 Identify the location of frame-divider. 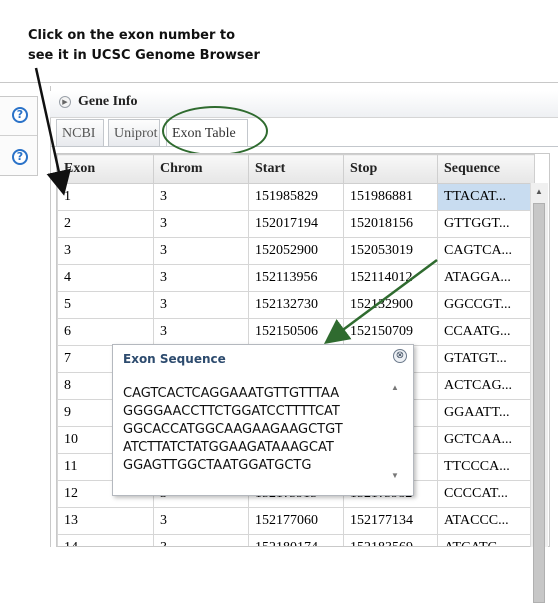
(279, 82).